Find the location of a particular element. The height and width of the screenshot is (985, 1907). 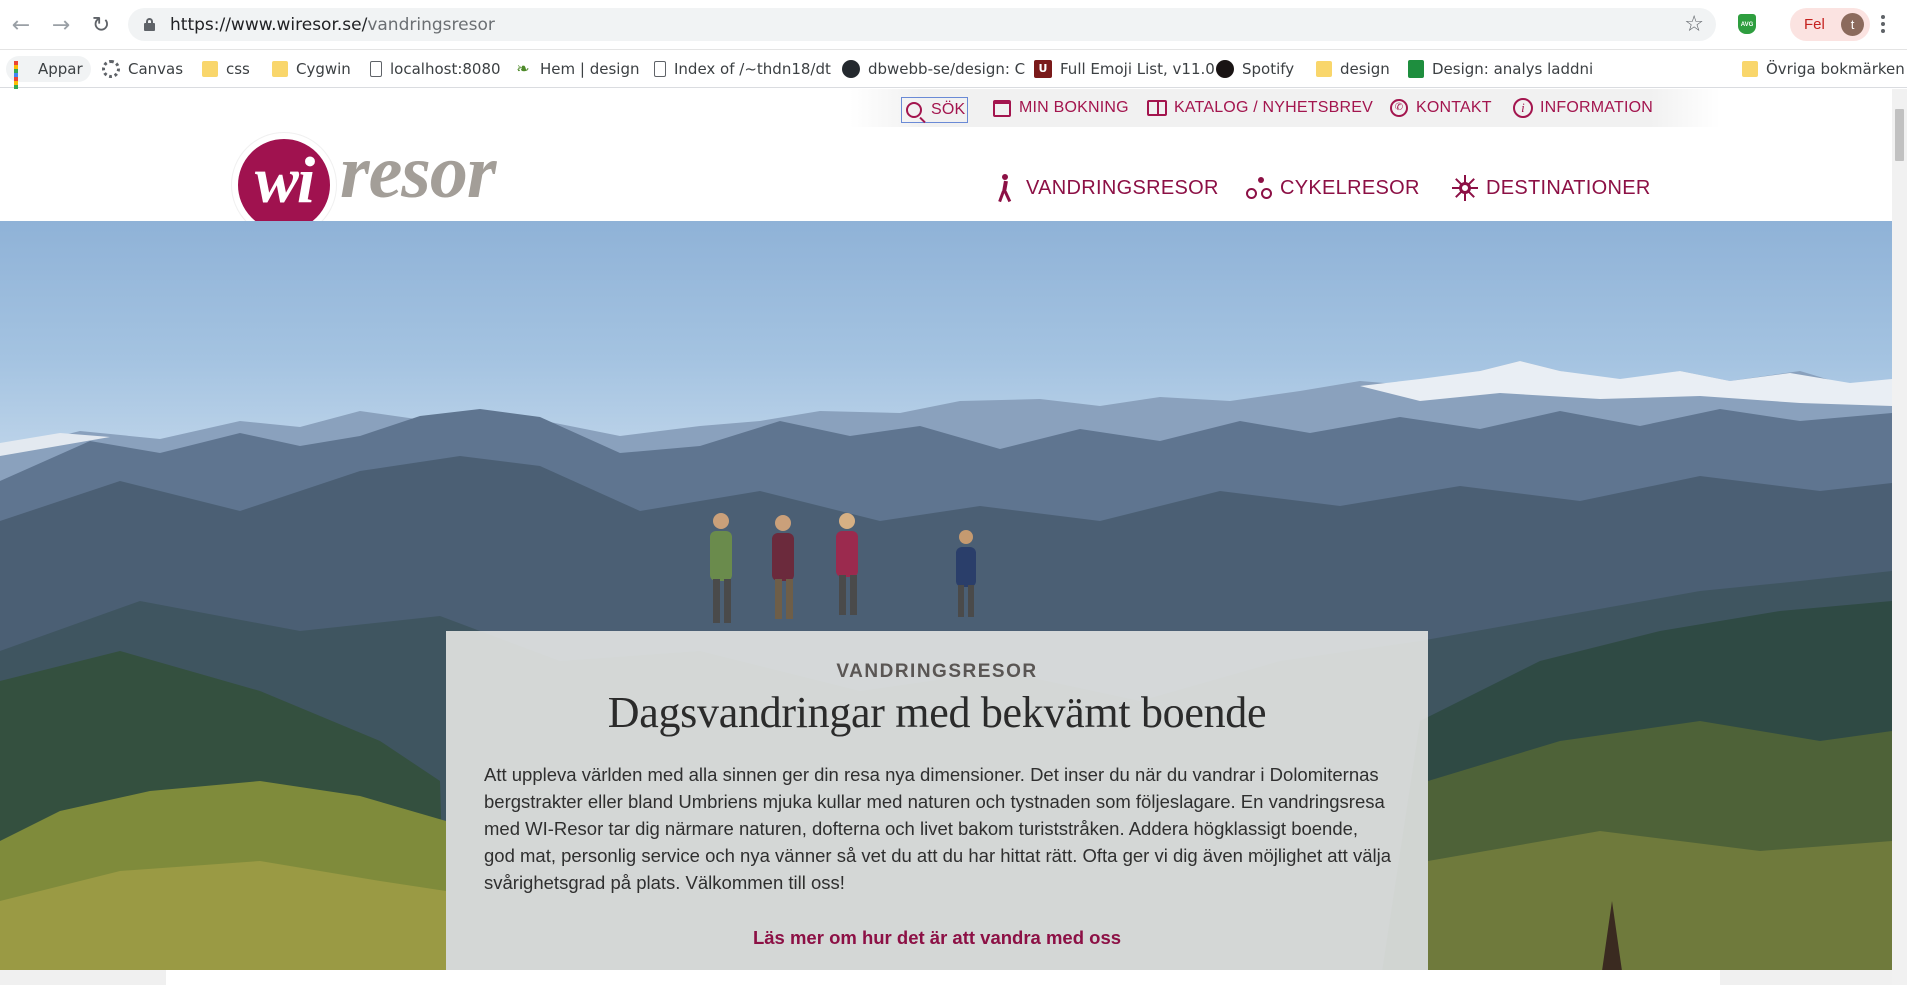

utility-search: SÖK is located at coordinates (934, 110).